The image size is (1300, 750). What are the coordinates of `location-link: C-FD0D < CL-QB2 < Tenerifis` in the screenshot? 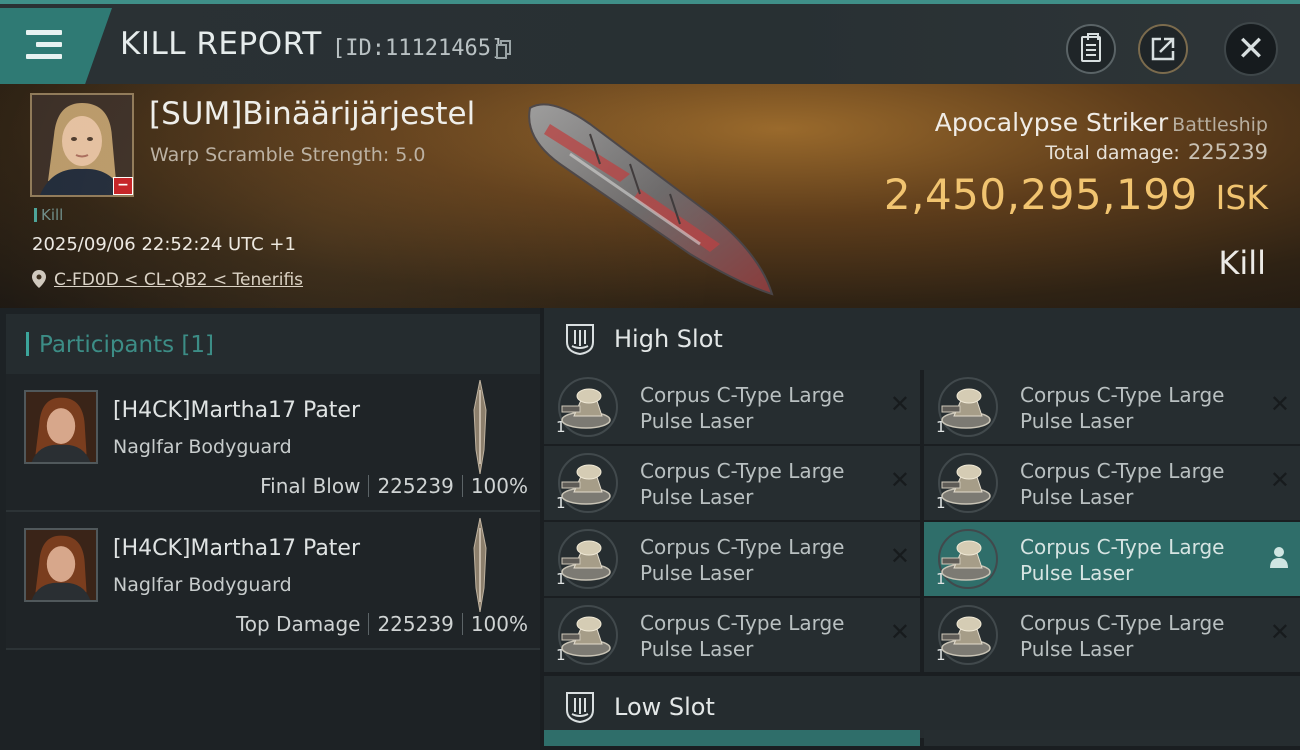 It's located at (178, 280).